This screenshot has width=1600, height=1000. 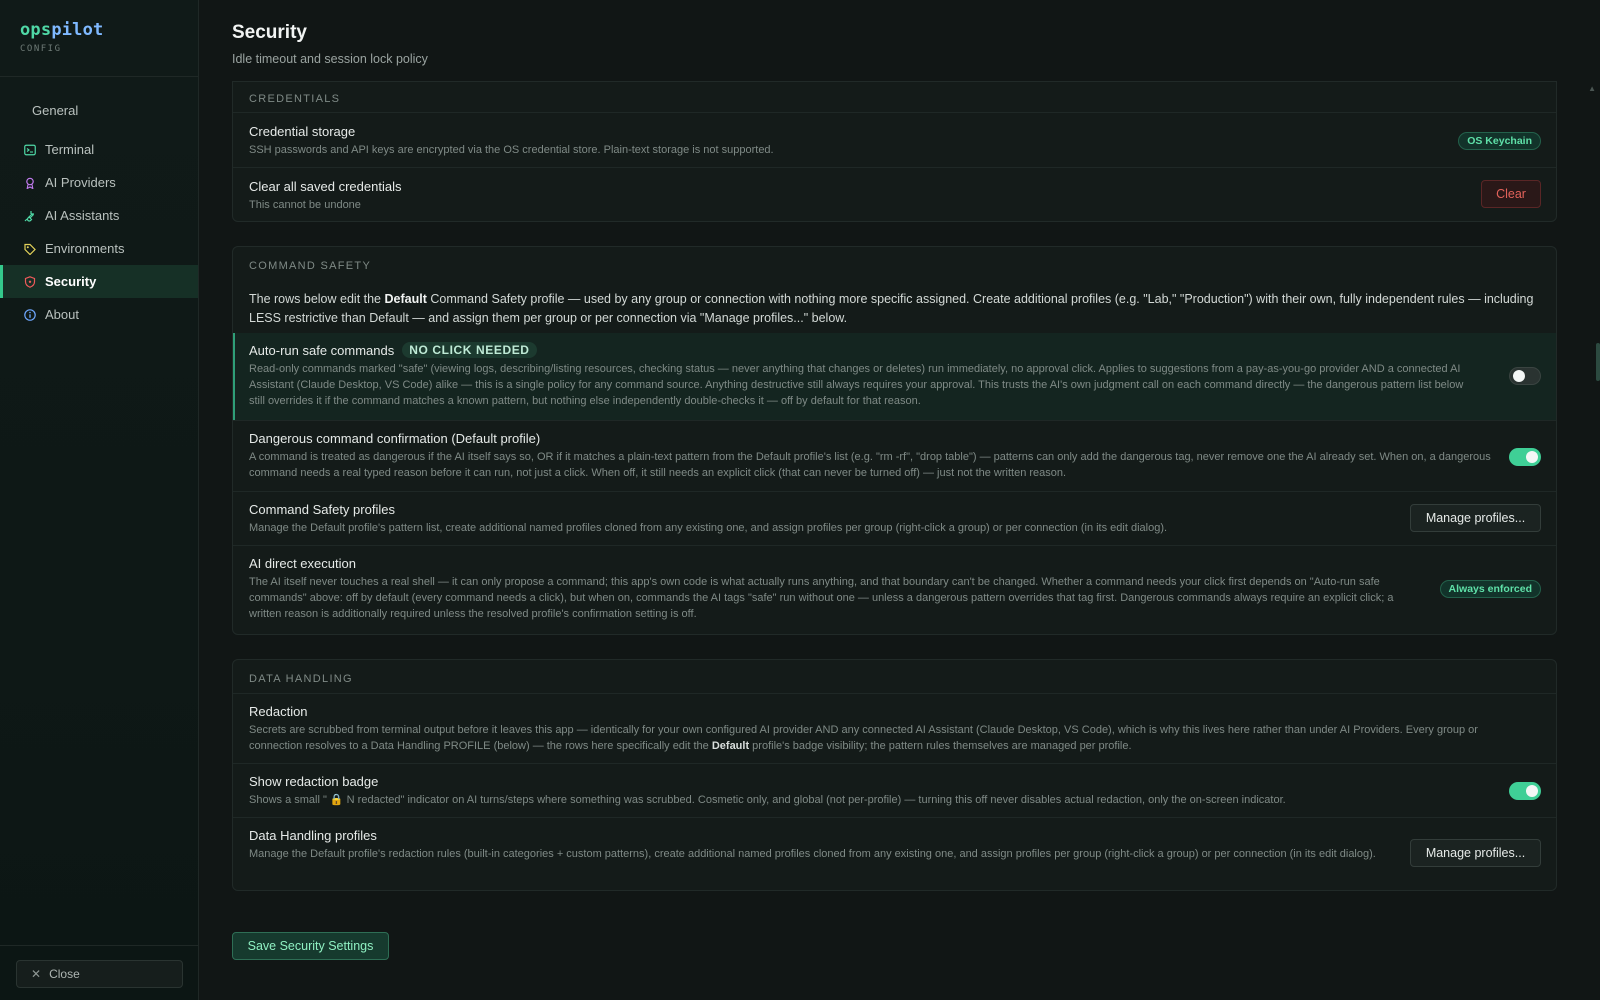 I want to click on auto-run-toggle, so click(x=1525, y=376).